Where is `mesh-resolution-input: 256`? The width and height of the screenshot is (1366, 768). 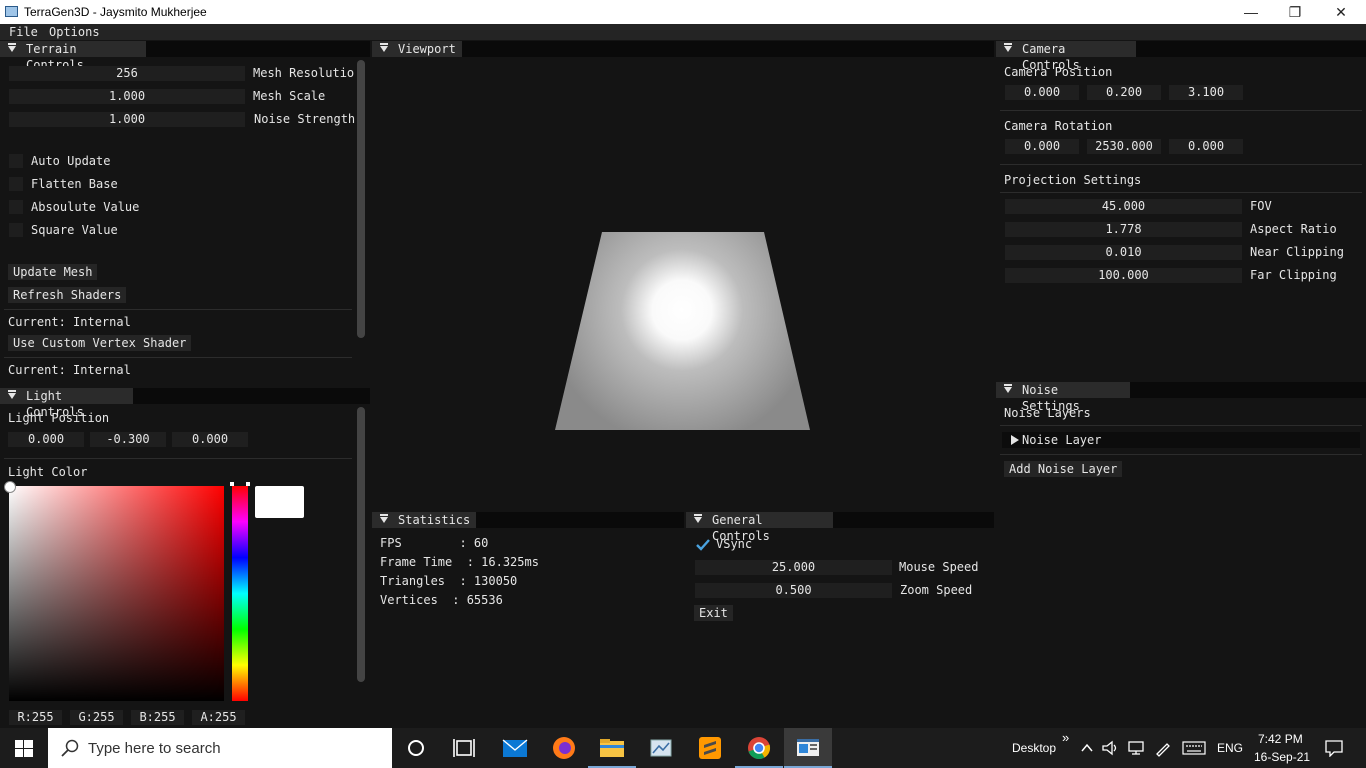
mesh-resolution-input: 256 is located at coordinates (127, 73).